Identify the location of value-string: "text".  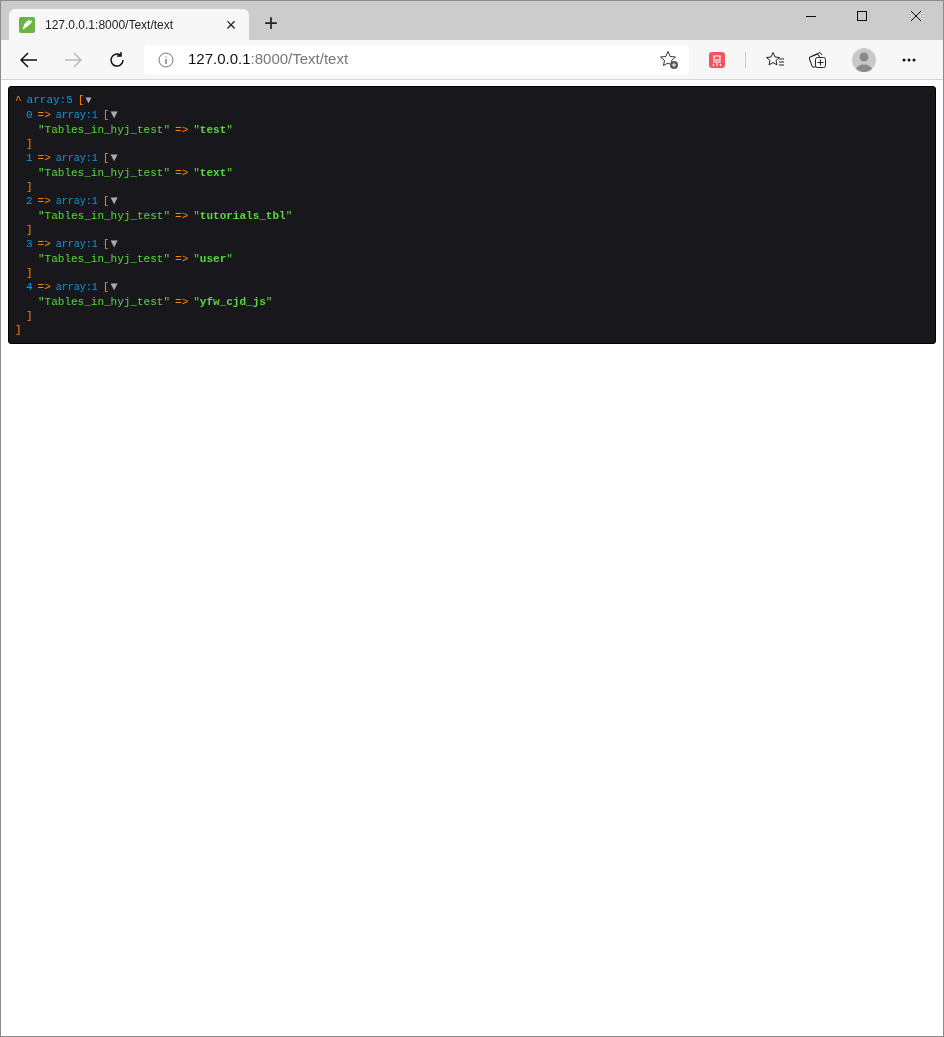
(213, 173).